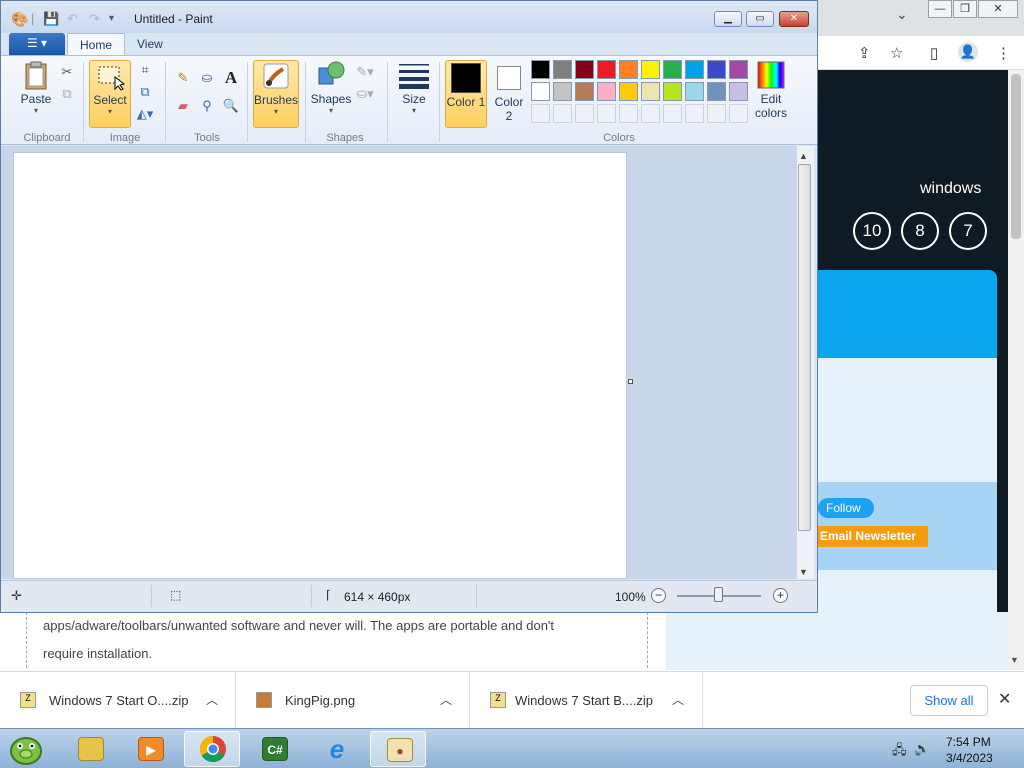 The image size is (1024, 768). I want to click on taskbar-chrome-button, so click(212, 749).